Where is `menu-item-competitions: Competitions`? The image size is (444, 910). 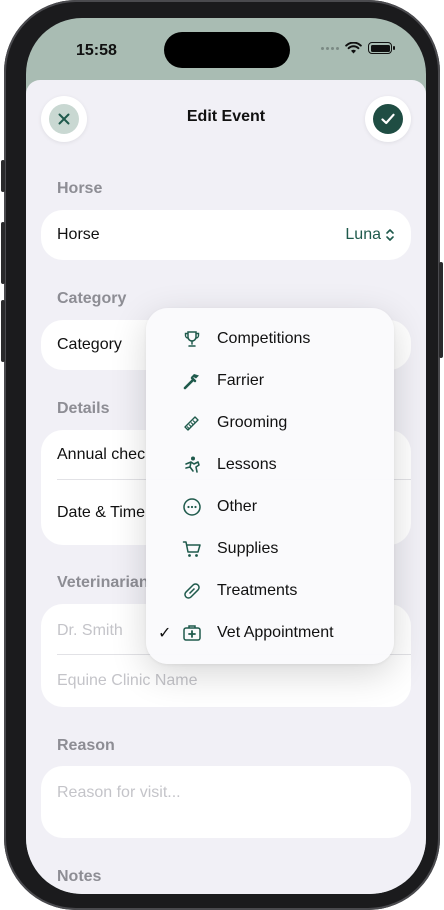 menu-item-competitions: Competitions is located at coordinates (270, 339).